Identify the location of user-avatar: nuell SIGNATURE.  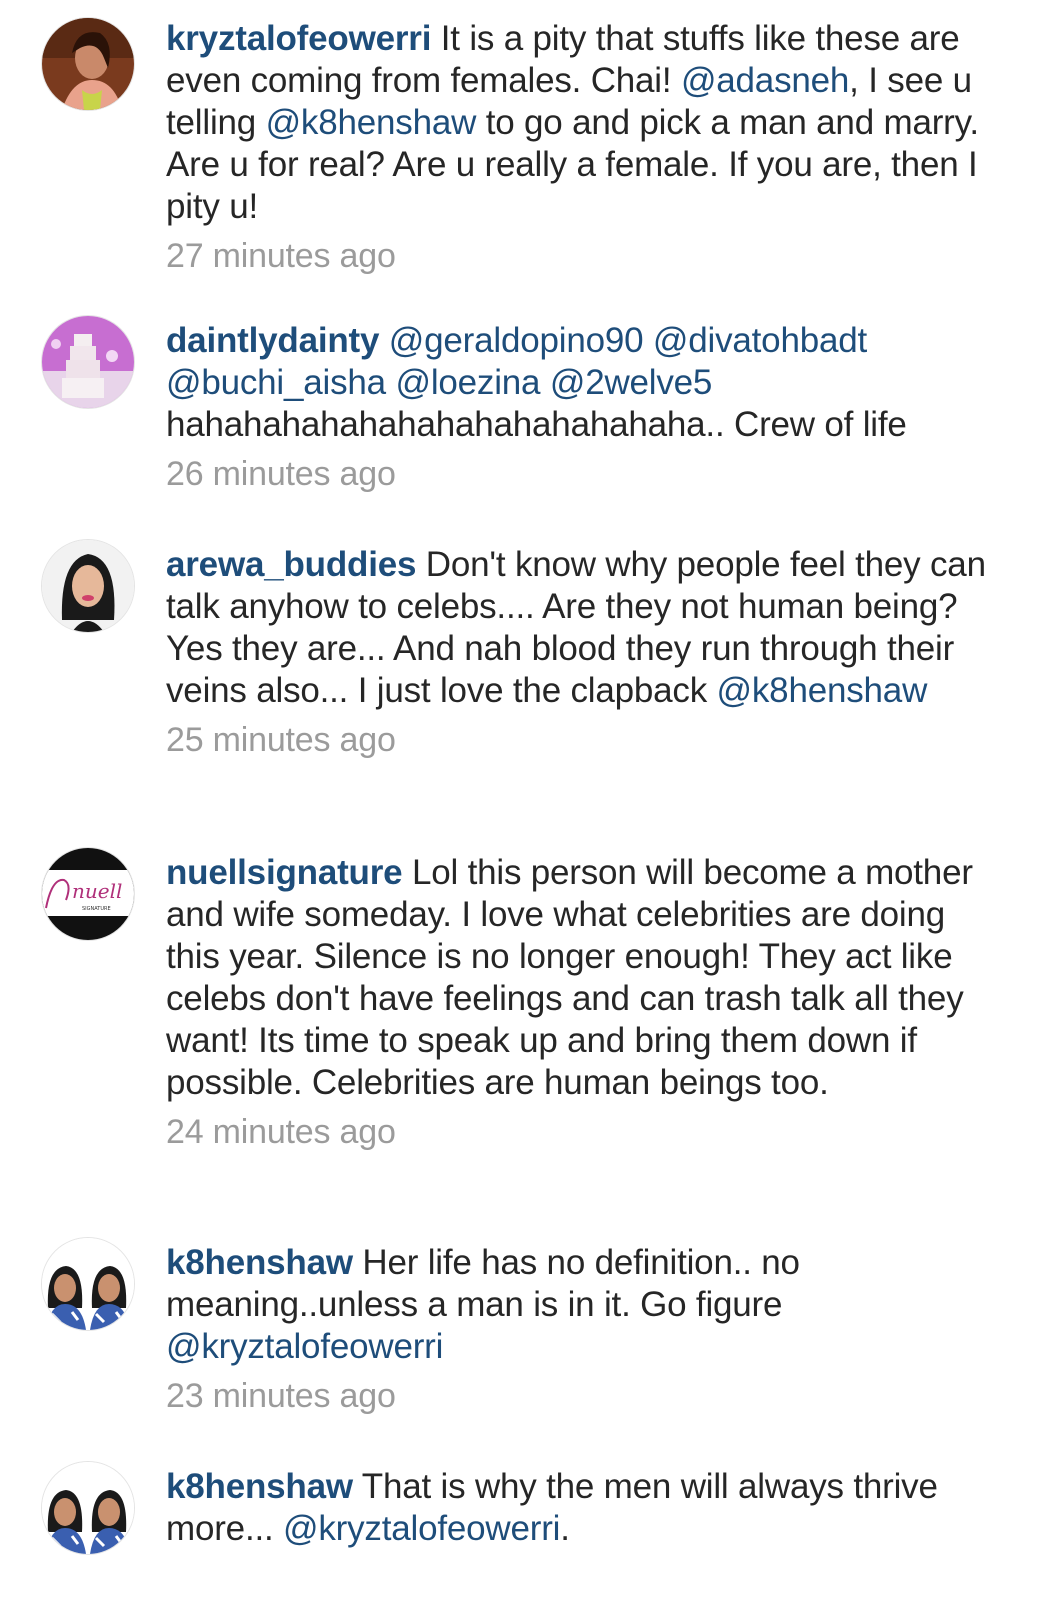
(88, 894).